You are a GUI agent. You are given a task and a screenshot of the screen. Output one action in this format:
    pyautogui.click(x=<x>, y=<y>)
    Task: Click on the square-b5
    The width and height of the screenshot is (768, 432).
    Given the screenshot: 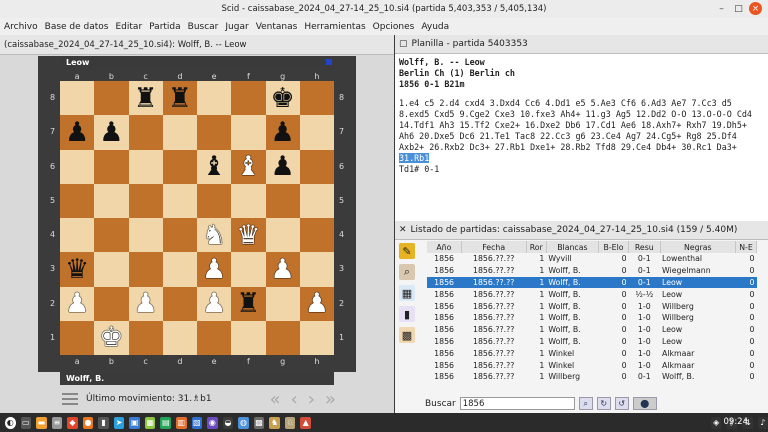 What is the action you would take?
    pyautogui.click(x=111, y=200)
    